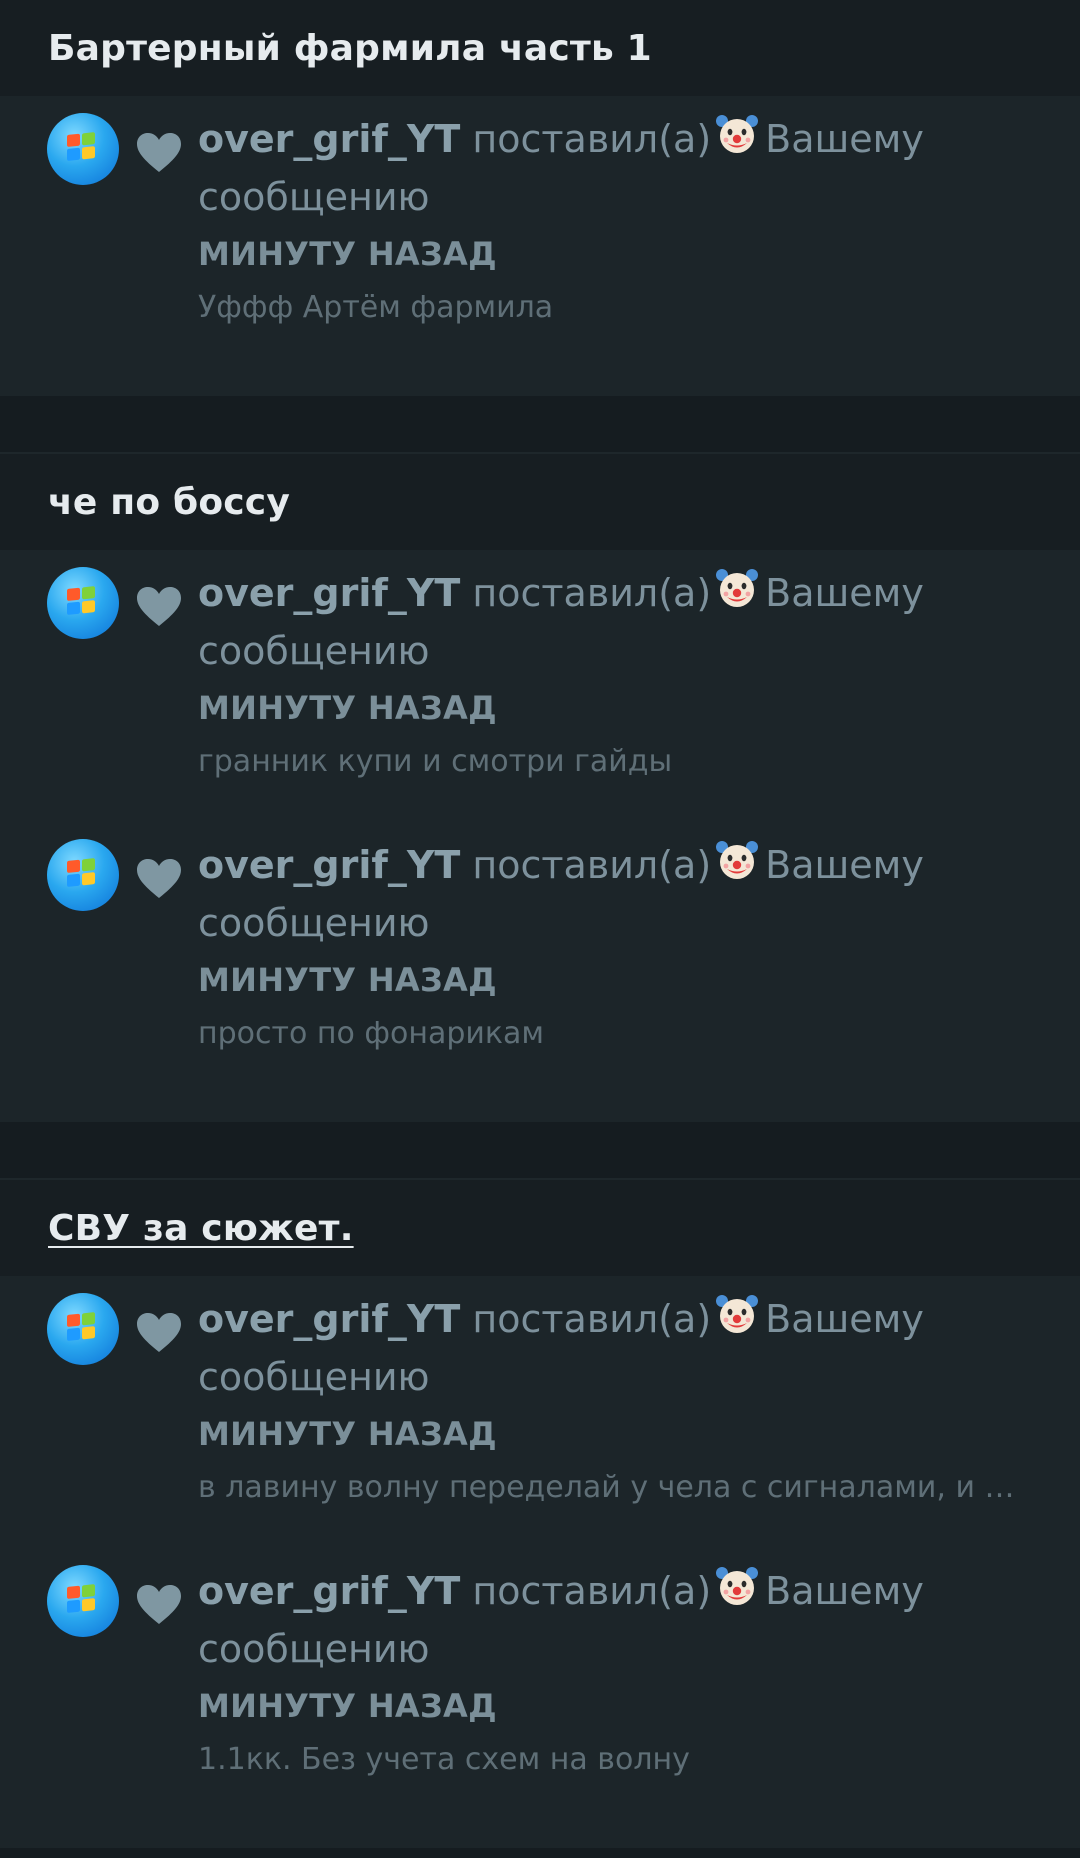 The image size is (1080, 1858). What do you see at coordinates (444, 1759) in the screenshot?
I see `message-snippet: 1.1кк. Без учета схем на волну` at bounding box center [444, 1759].